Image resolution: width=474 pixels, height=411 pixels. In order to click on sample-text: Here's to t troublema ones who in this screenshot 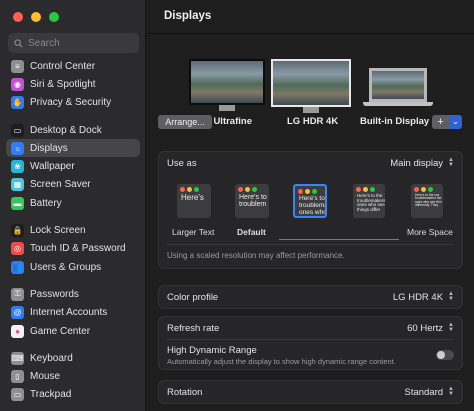, I will do `click(312, 205)`.